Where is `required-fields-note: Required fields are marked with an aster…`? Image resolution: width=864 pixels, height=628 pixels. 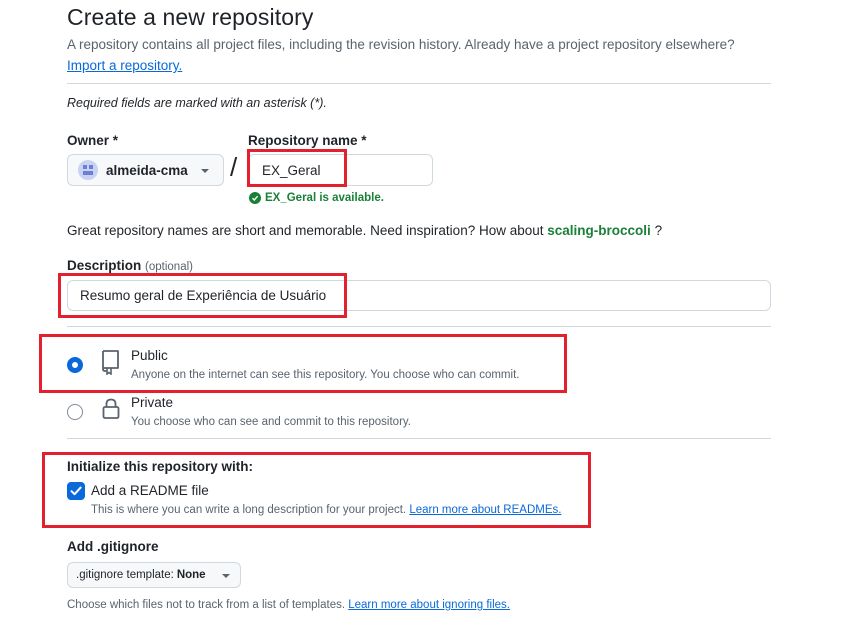
required-fields-note: Required fields are marked with an aster… is located at coordinates (197, 103).